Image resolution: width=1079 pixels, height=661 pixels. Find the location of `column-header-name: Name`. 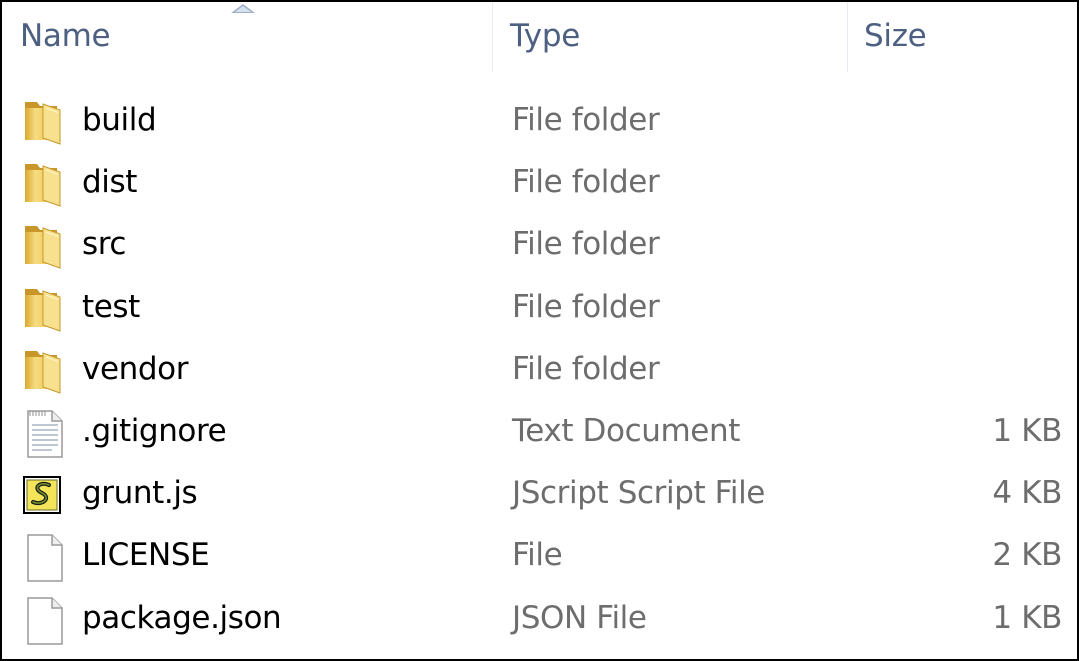

column-header-name: Name is located at coordinates (255, 38).